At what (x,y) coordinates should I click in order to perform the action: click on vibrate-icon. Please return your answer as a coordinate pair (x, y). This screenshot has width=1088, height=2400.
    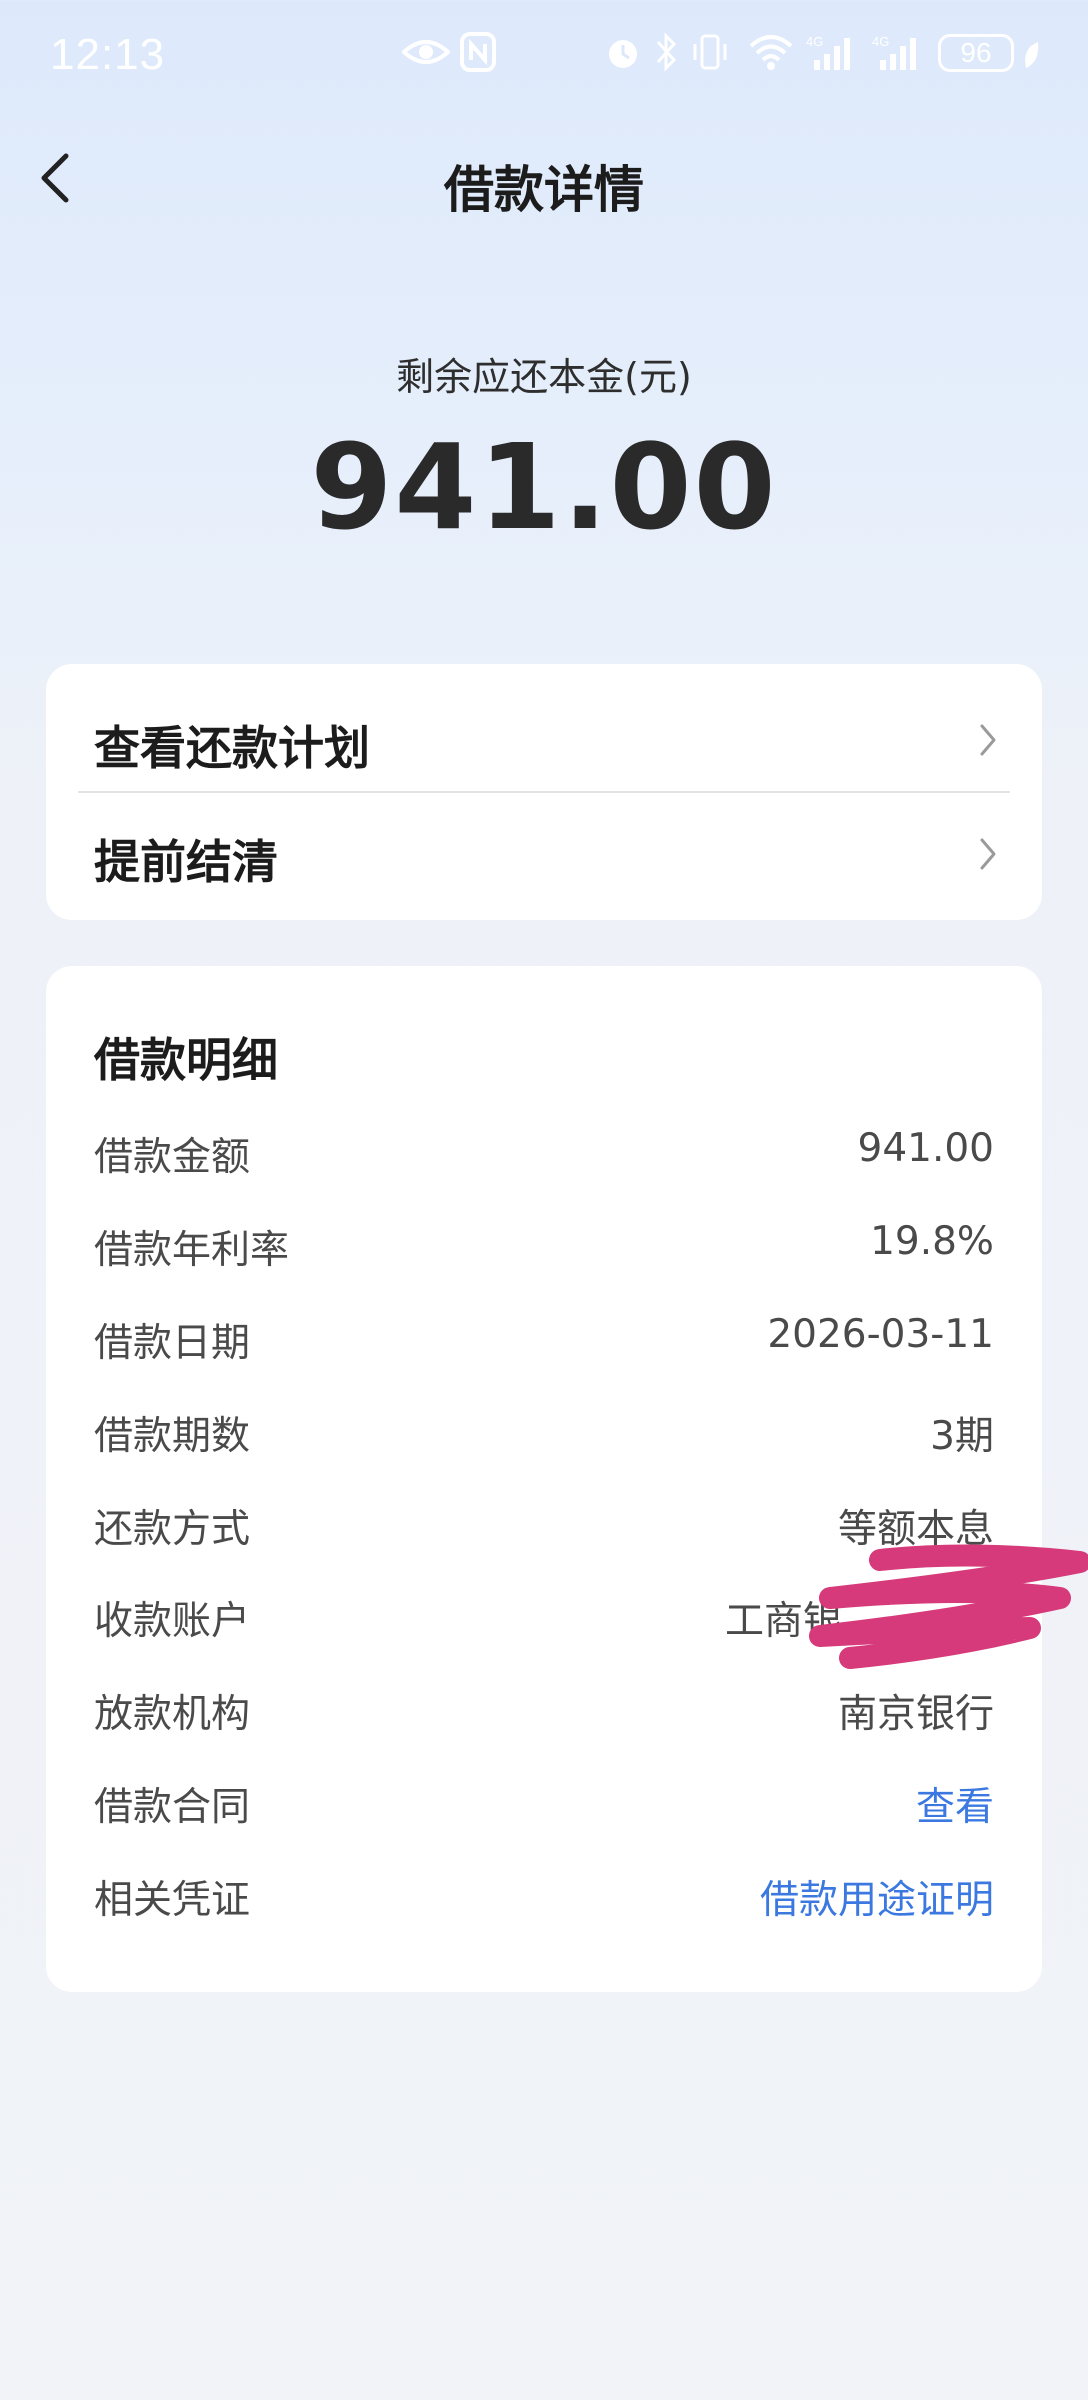
    Looking at the image, I should click on (710, 54).